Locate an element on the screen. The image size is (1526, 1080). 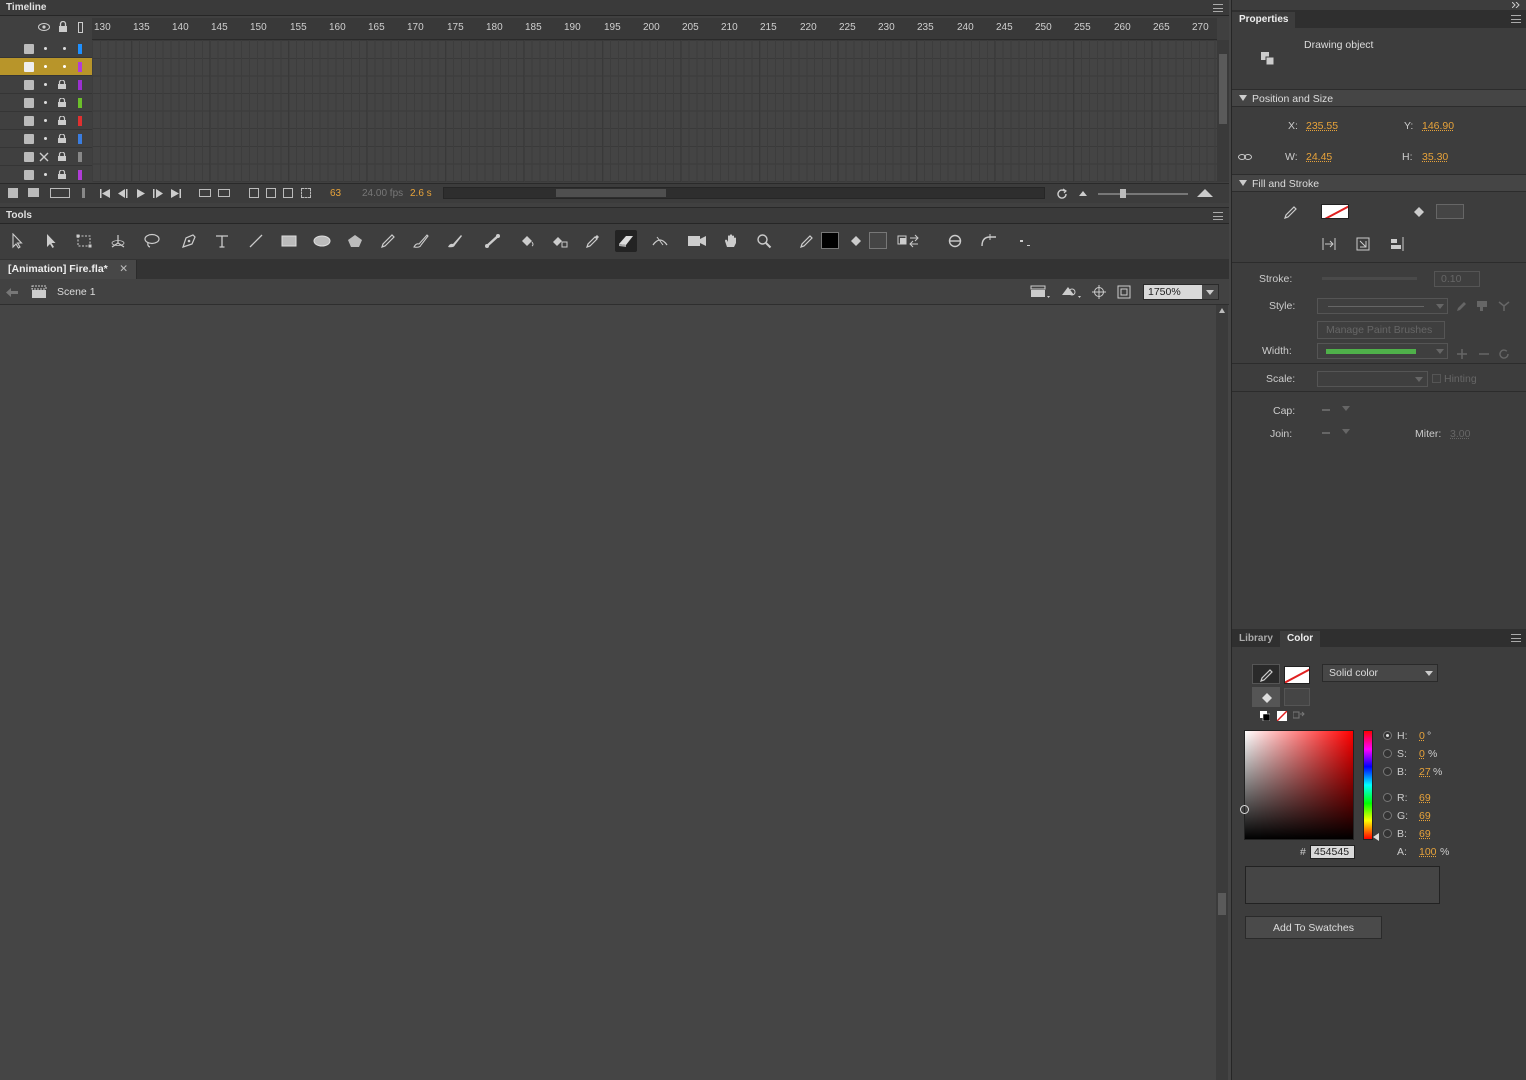
width-select is located at coordinates (1382, 351).